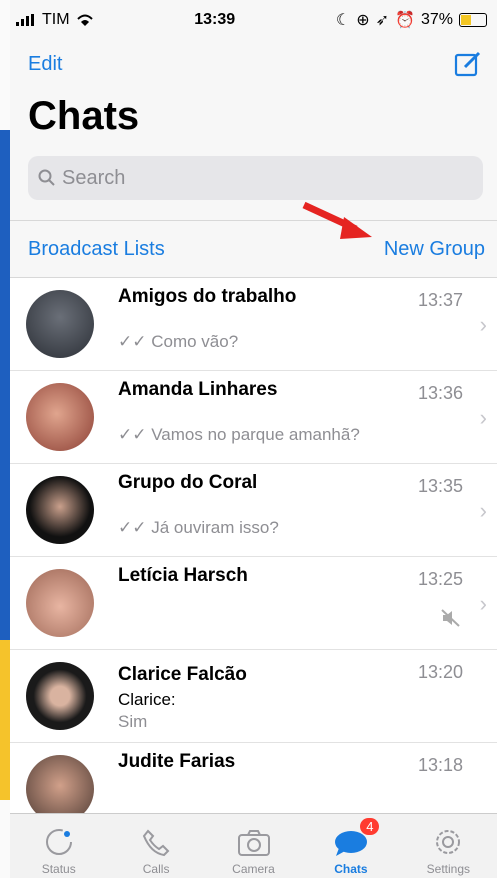  I want to click on wifi-icon, so click(84, 20).